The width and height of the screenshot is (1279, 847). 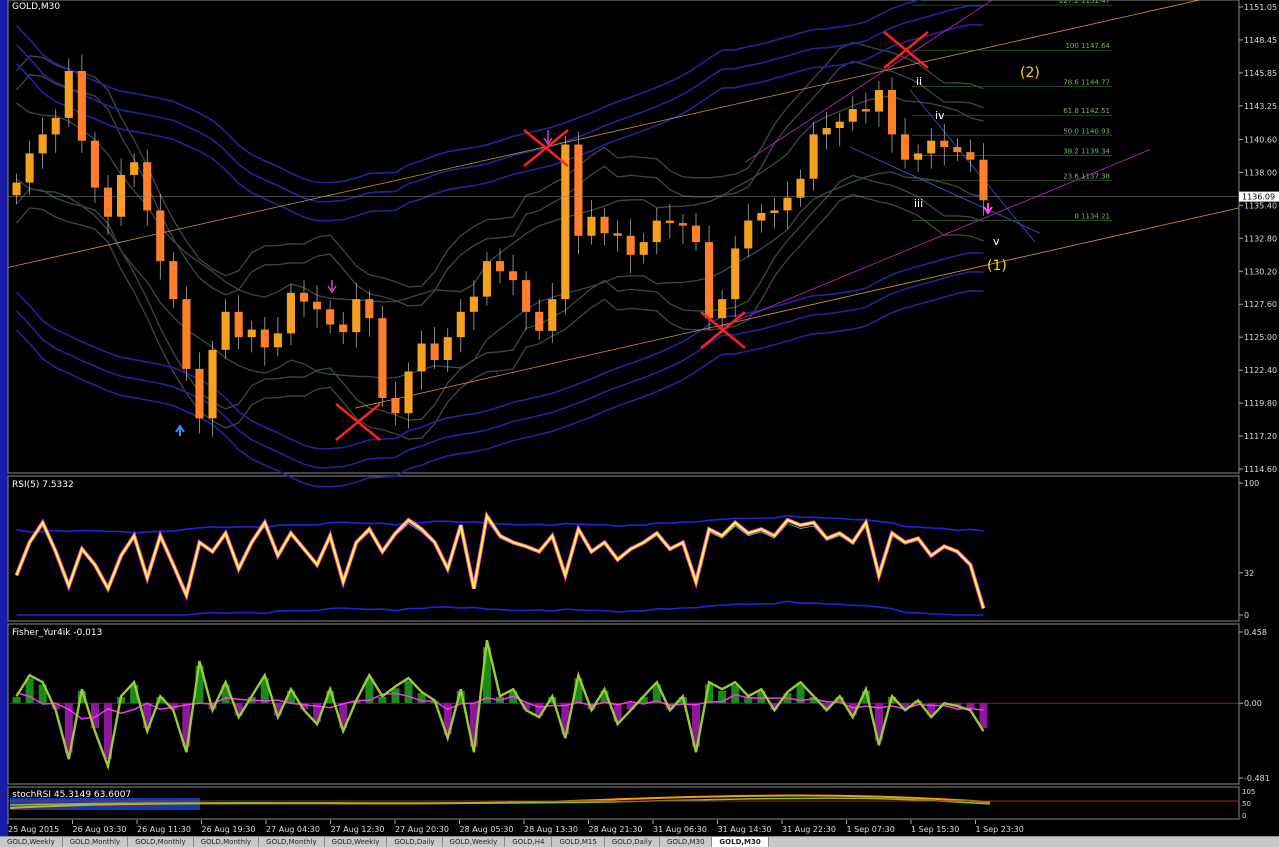 I want to click on y-tick-label: 1132.80, so click(x=1260, y=238).